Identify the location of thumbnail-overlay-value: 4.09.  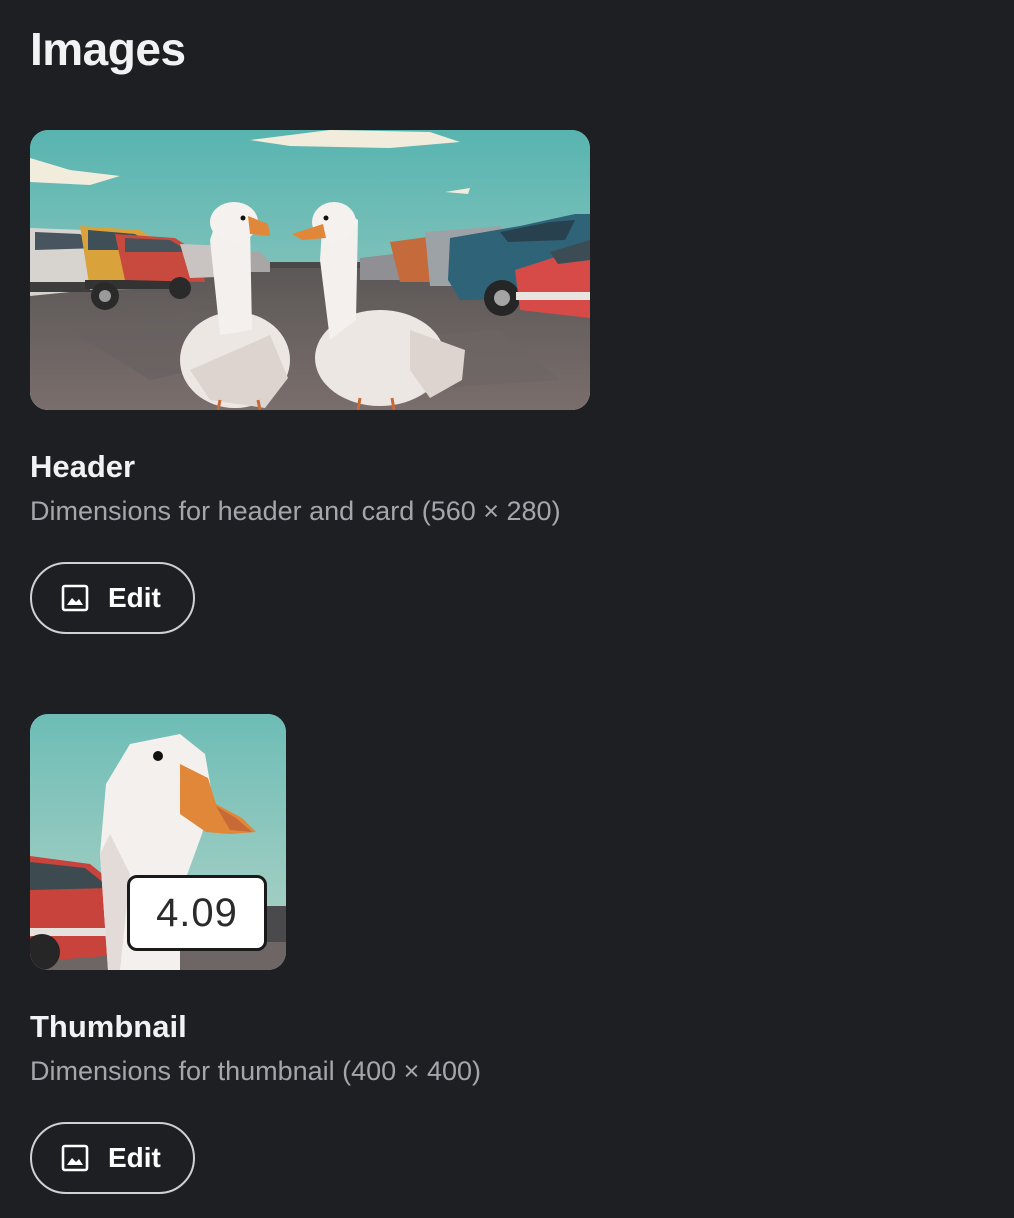
(197, 912).